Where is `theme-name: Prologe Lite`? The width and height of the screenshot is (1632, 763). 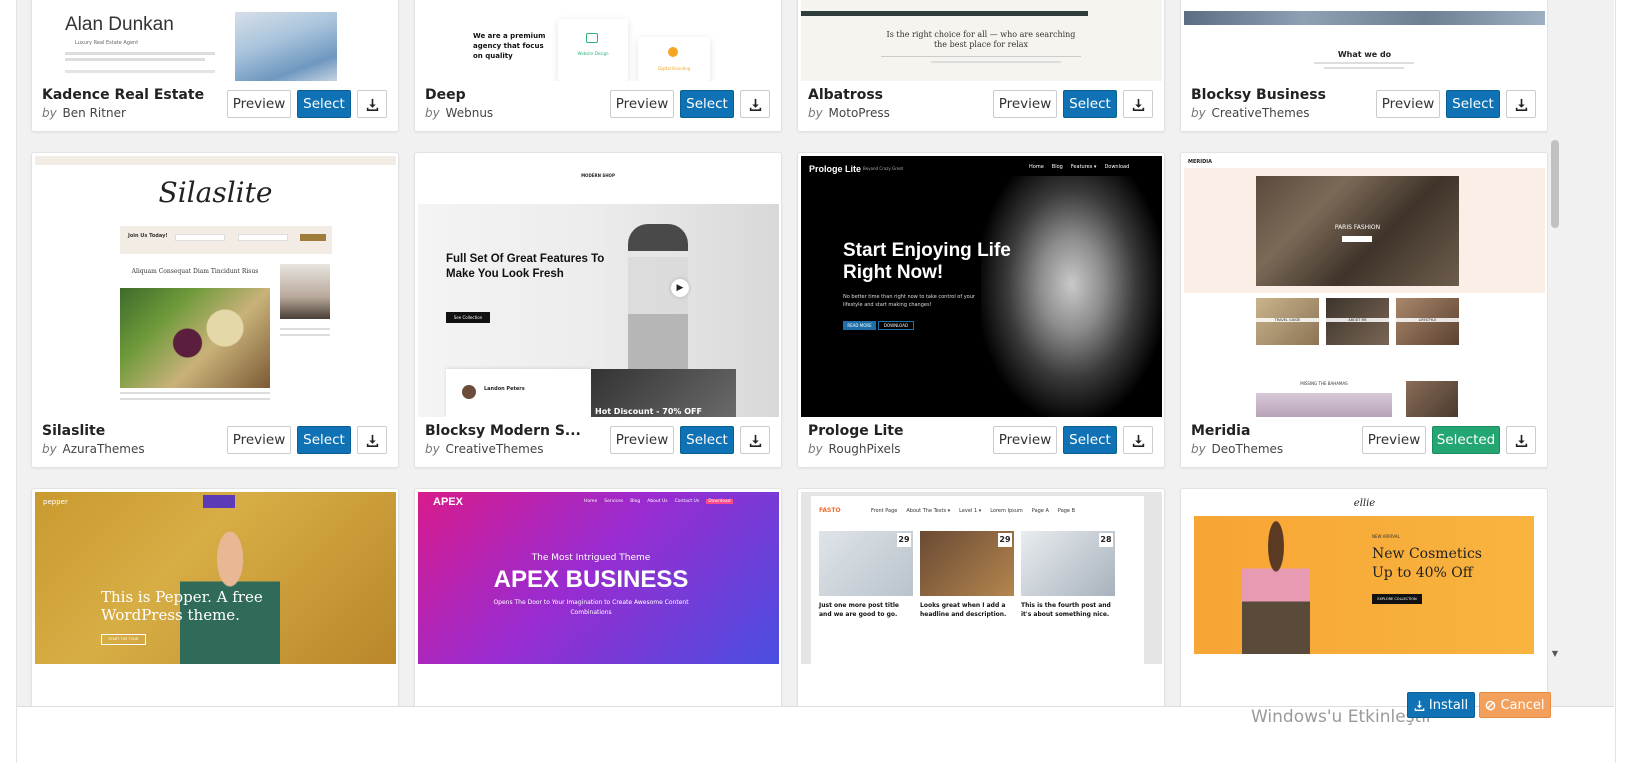 theme-name: Prologe Lite is located at coordinates (856, 431).